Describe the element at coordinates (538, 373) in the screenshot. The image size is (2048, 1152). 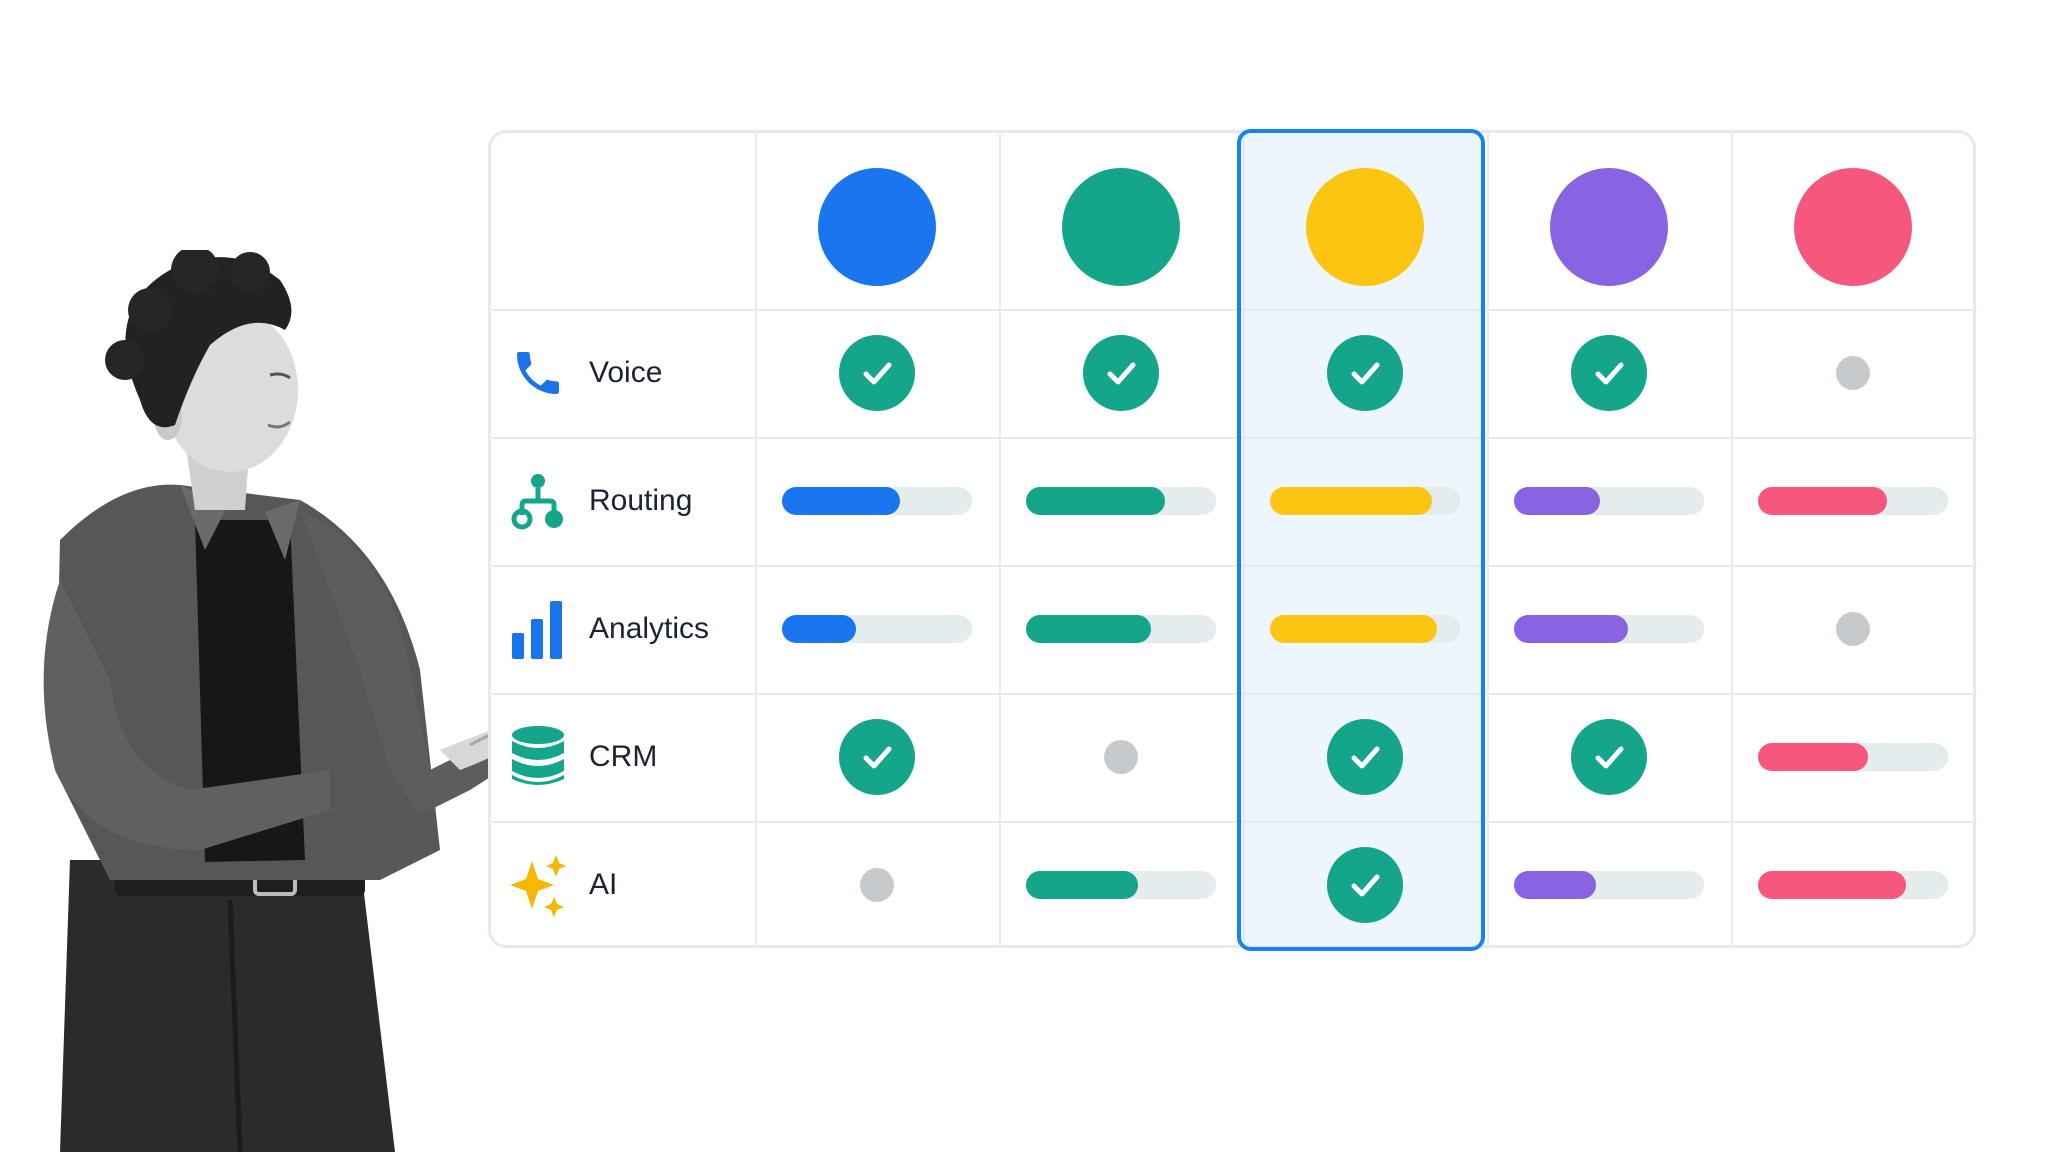
I see `phone-icon` at that location.